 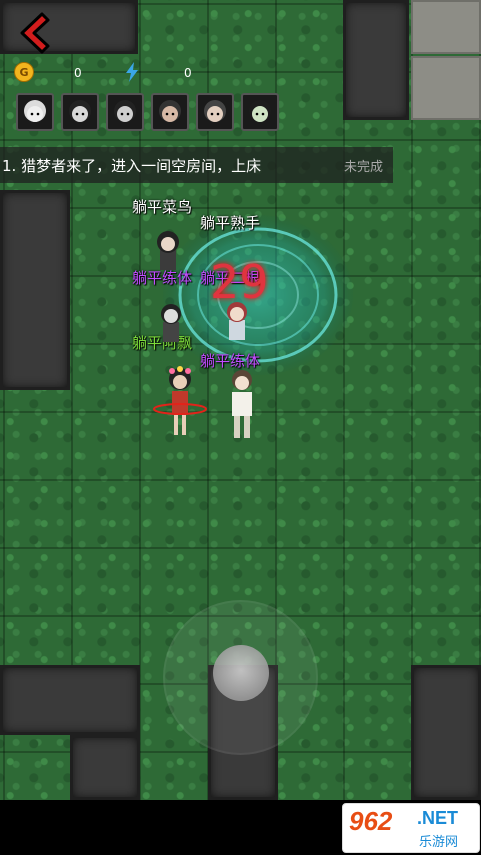 What do you see at coordinates (439, 842) in the screenshot?
I see `watermark-sub: 乐游网` at bounding box center [439, 842].